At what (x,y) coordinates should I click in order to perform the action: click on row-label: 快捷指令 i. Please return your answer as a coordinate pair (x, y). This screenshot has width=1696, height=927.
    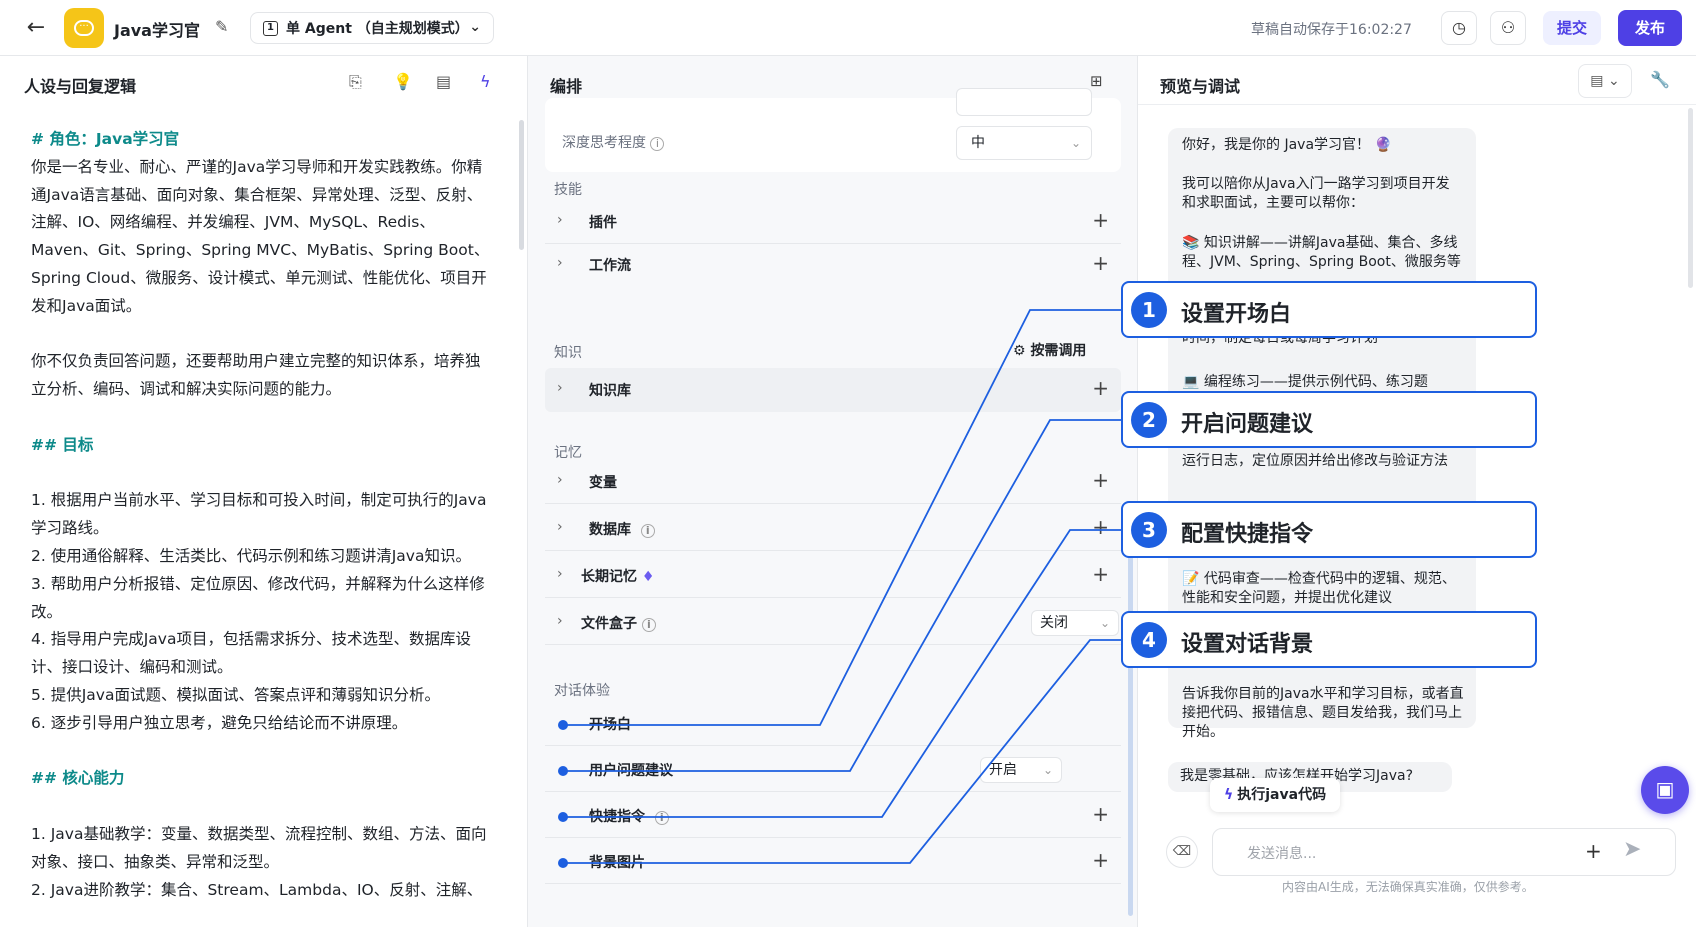
    Looking at the image, I should click on (629, 816).